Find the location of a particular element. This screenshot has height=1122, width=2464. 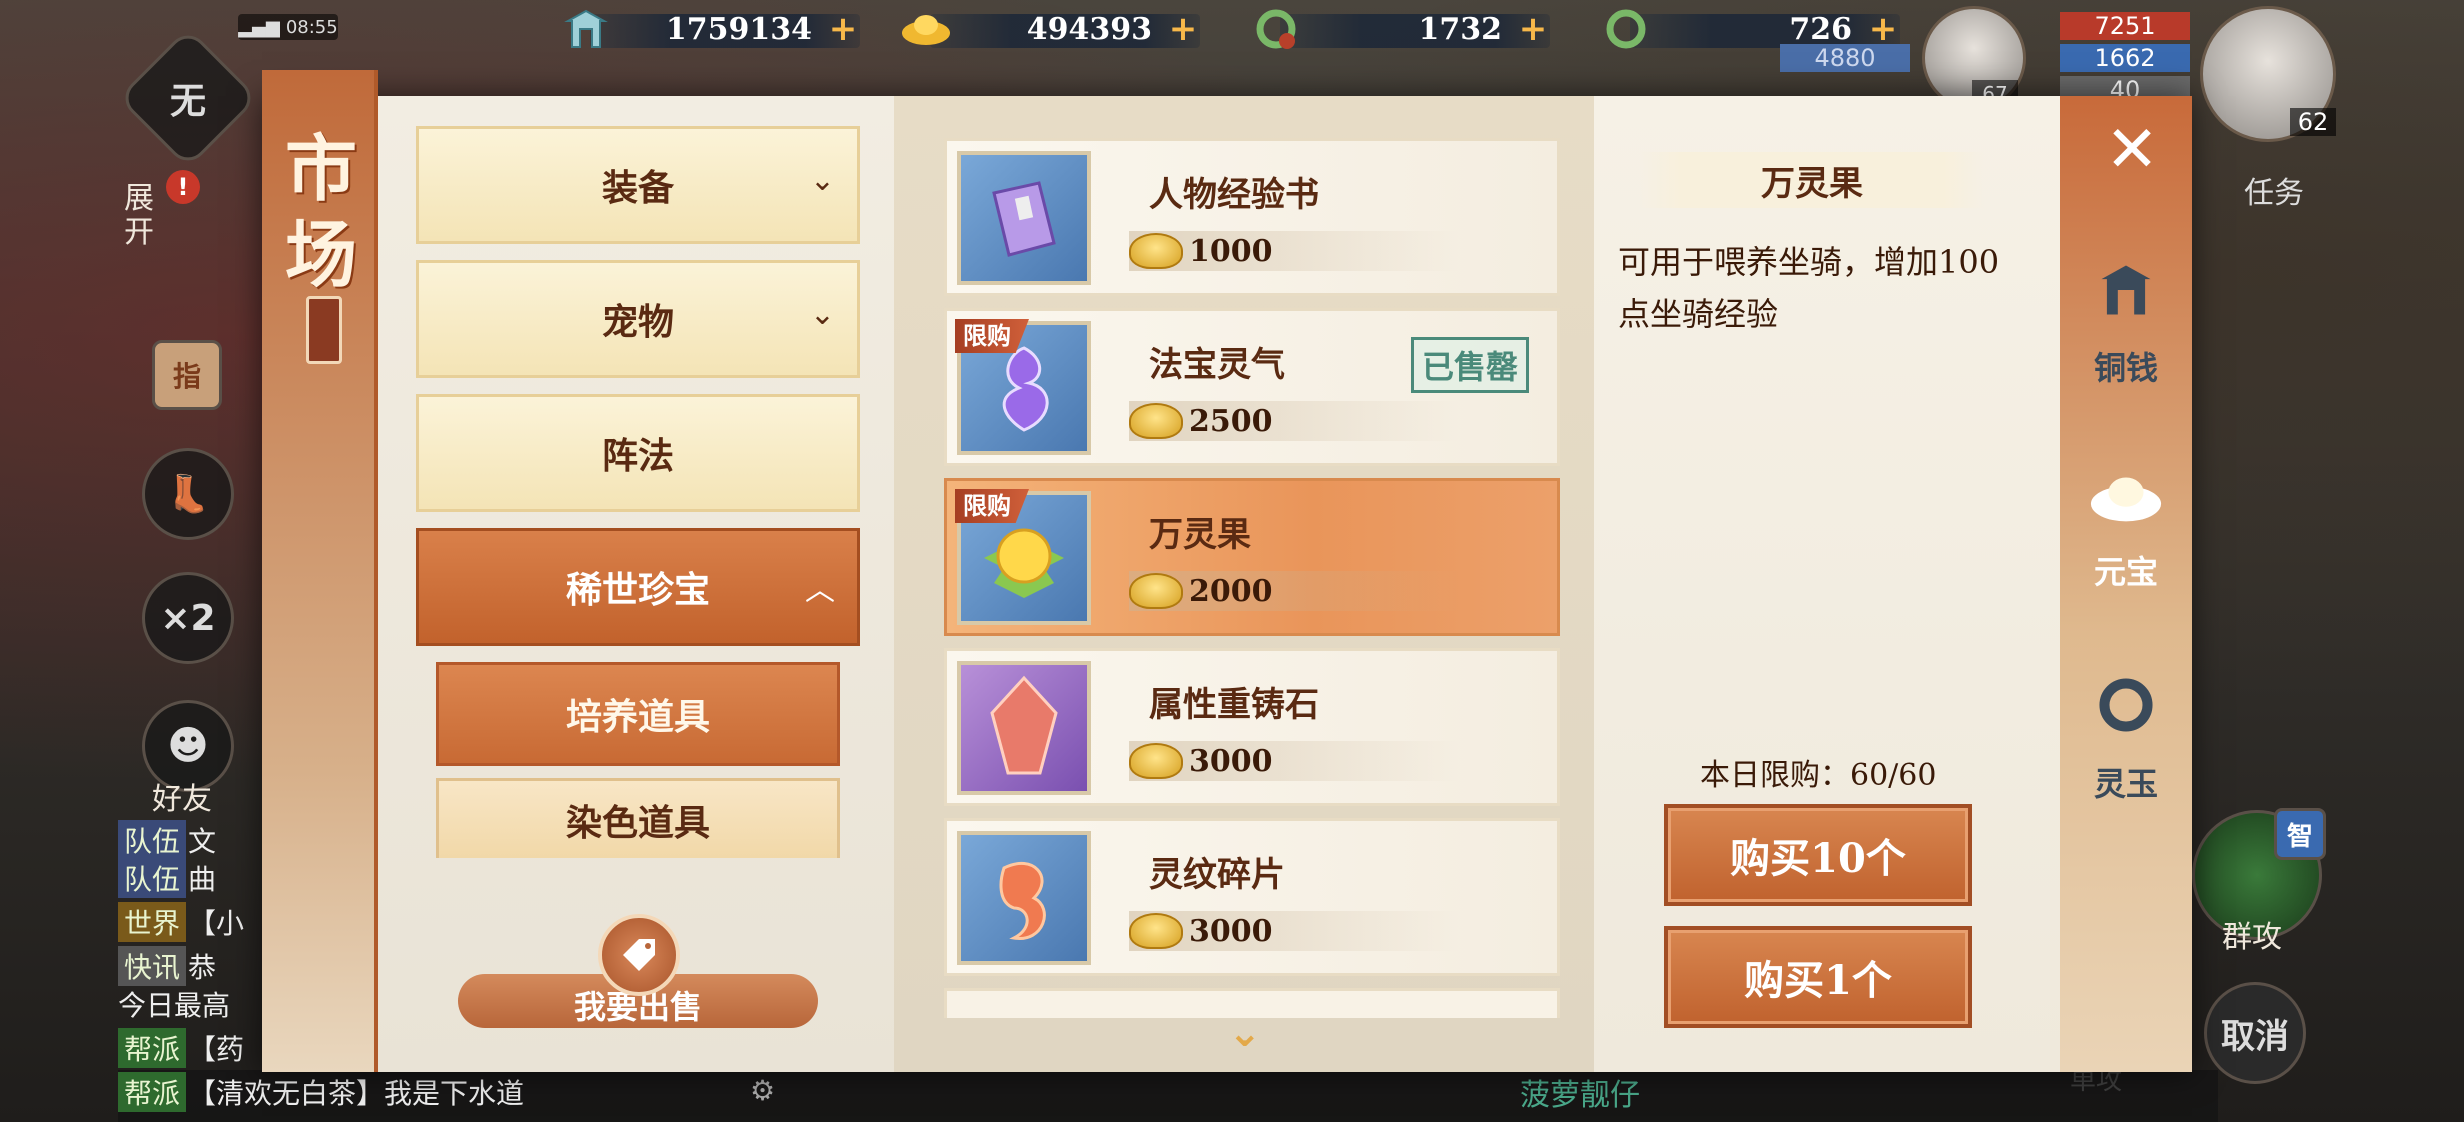

category-label: 装备 is located at coordinates (637, 188).